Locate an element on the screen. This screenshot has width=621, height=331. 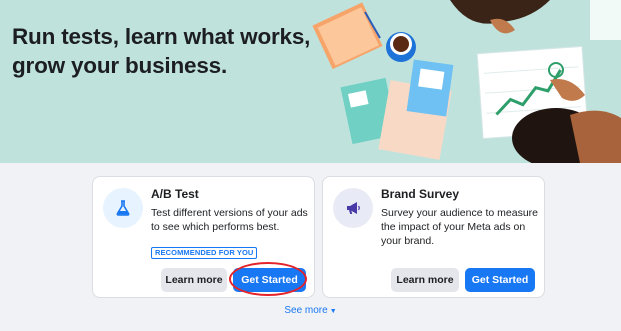
flask-icon-circle is located at coordinates (123, 208).